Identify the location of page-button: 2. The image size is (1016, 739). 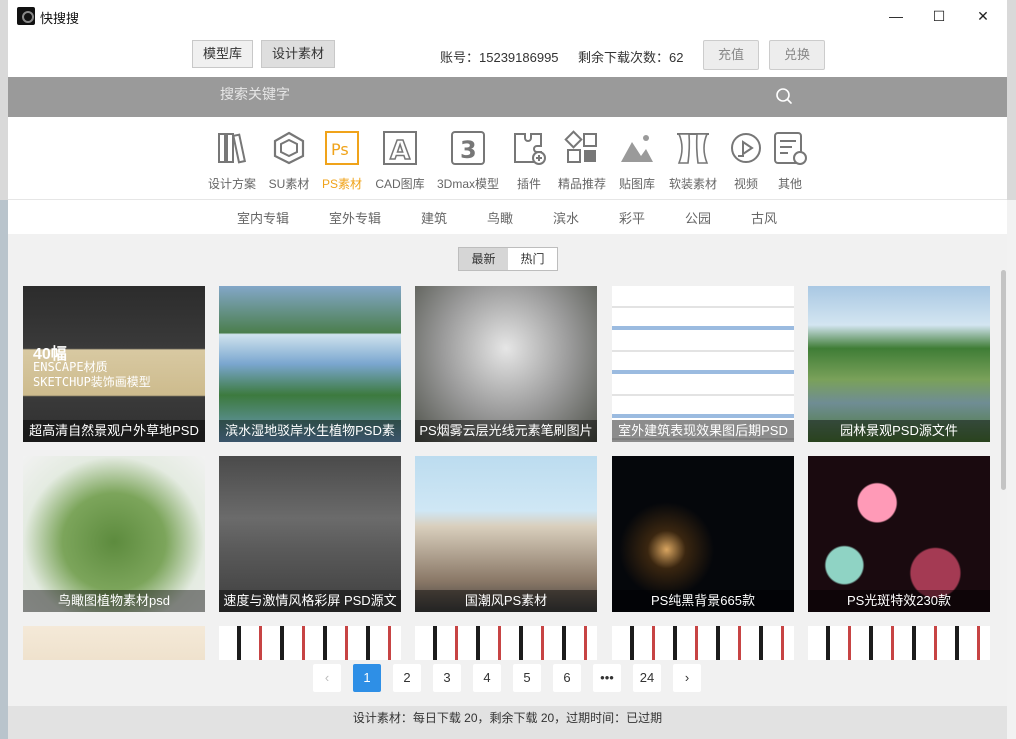
(407, 678).